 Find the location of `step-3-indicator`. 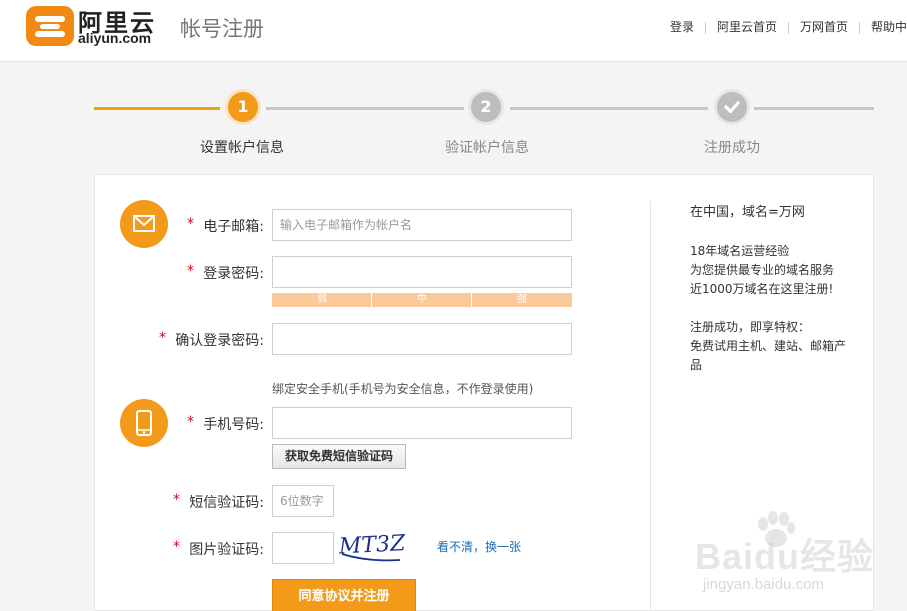

step-3-indicator is located at coordinates (732, 107).